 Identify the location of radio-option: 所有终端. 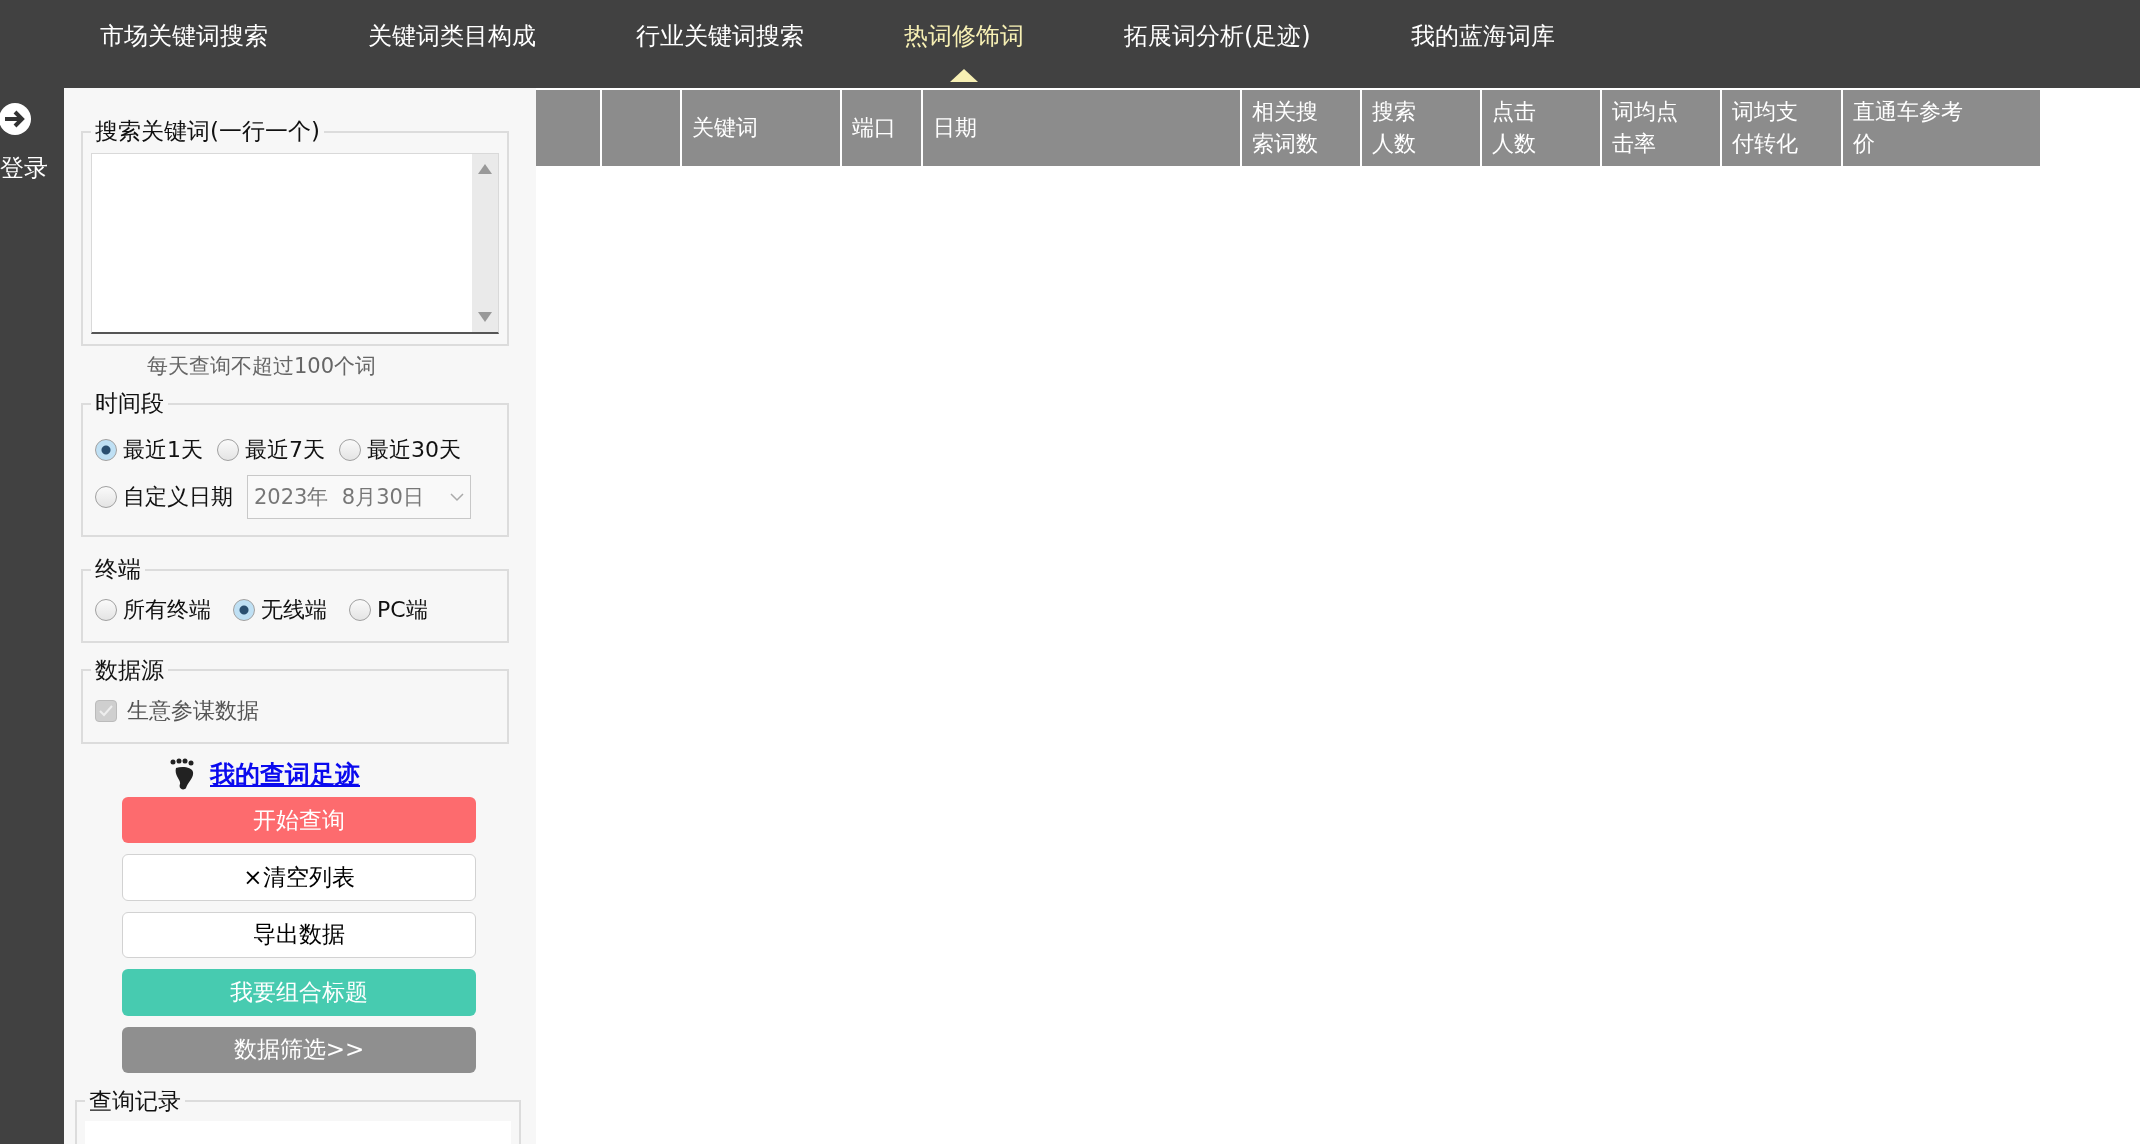
(153, 610).